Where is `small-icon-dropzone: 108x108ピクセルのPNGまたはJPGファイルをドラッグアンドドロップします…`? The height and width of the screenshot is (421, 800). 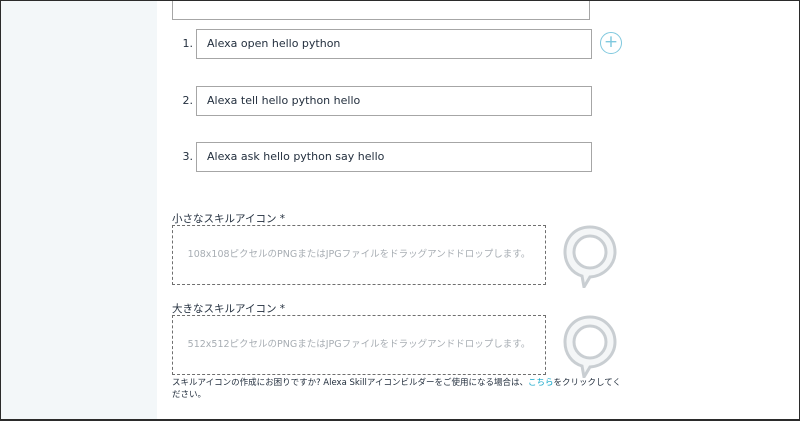 small-icon-dropzone: 108x108ピクセルのPNGまたはJPGファイルをドラッグアンドドロップします… is located at coordinates (359, 255).